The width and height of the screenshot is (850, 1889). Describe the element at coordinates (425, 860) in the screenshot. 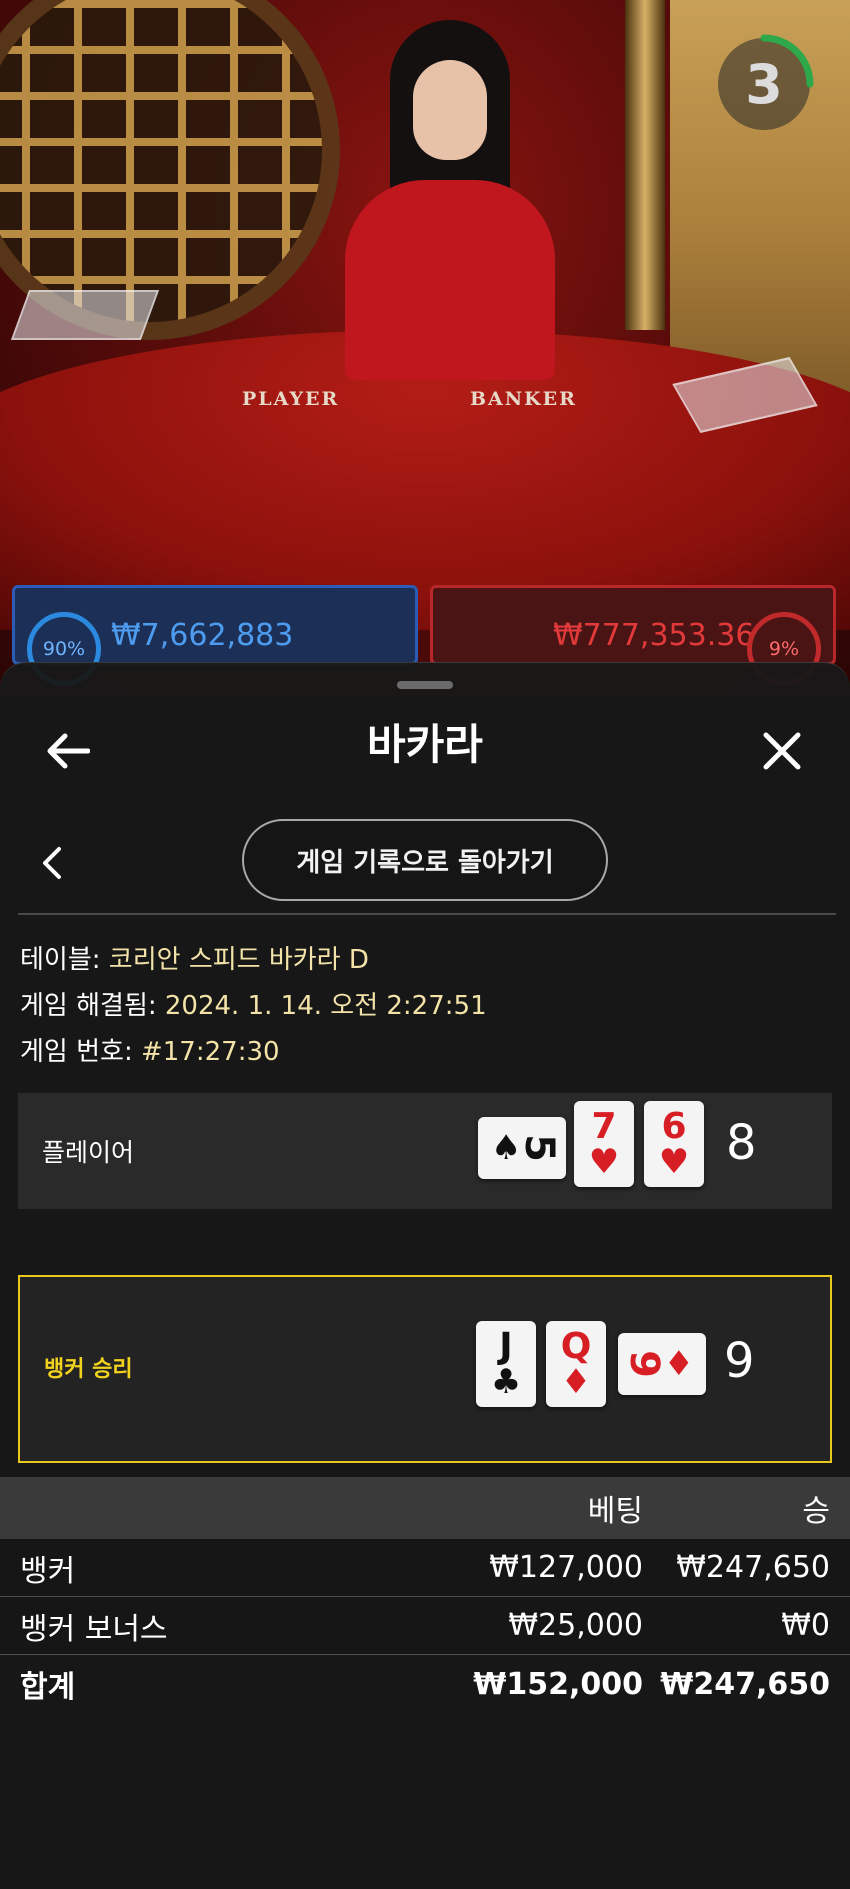

I see `back-to-history-button: 게임 기록으로 돌아가기` at that location.